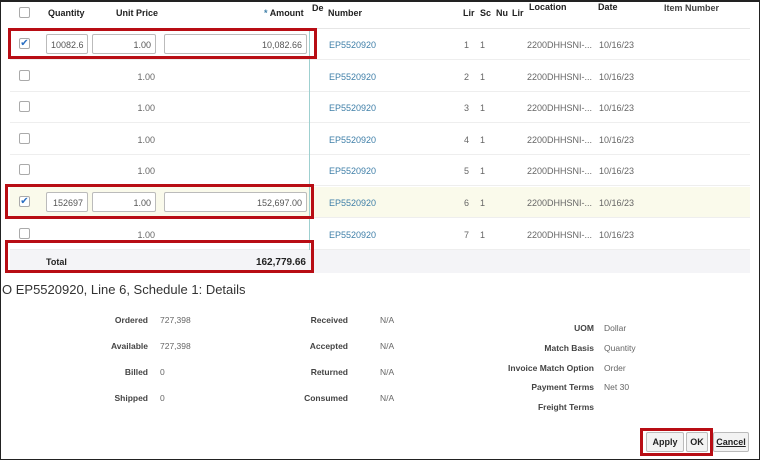 This screenshot has width=760, height=460. I want to click on detail-label: Match Basis, so click(569, 347).